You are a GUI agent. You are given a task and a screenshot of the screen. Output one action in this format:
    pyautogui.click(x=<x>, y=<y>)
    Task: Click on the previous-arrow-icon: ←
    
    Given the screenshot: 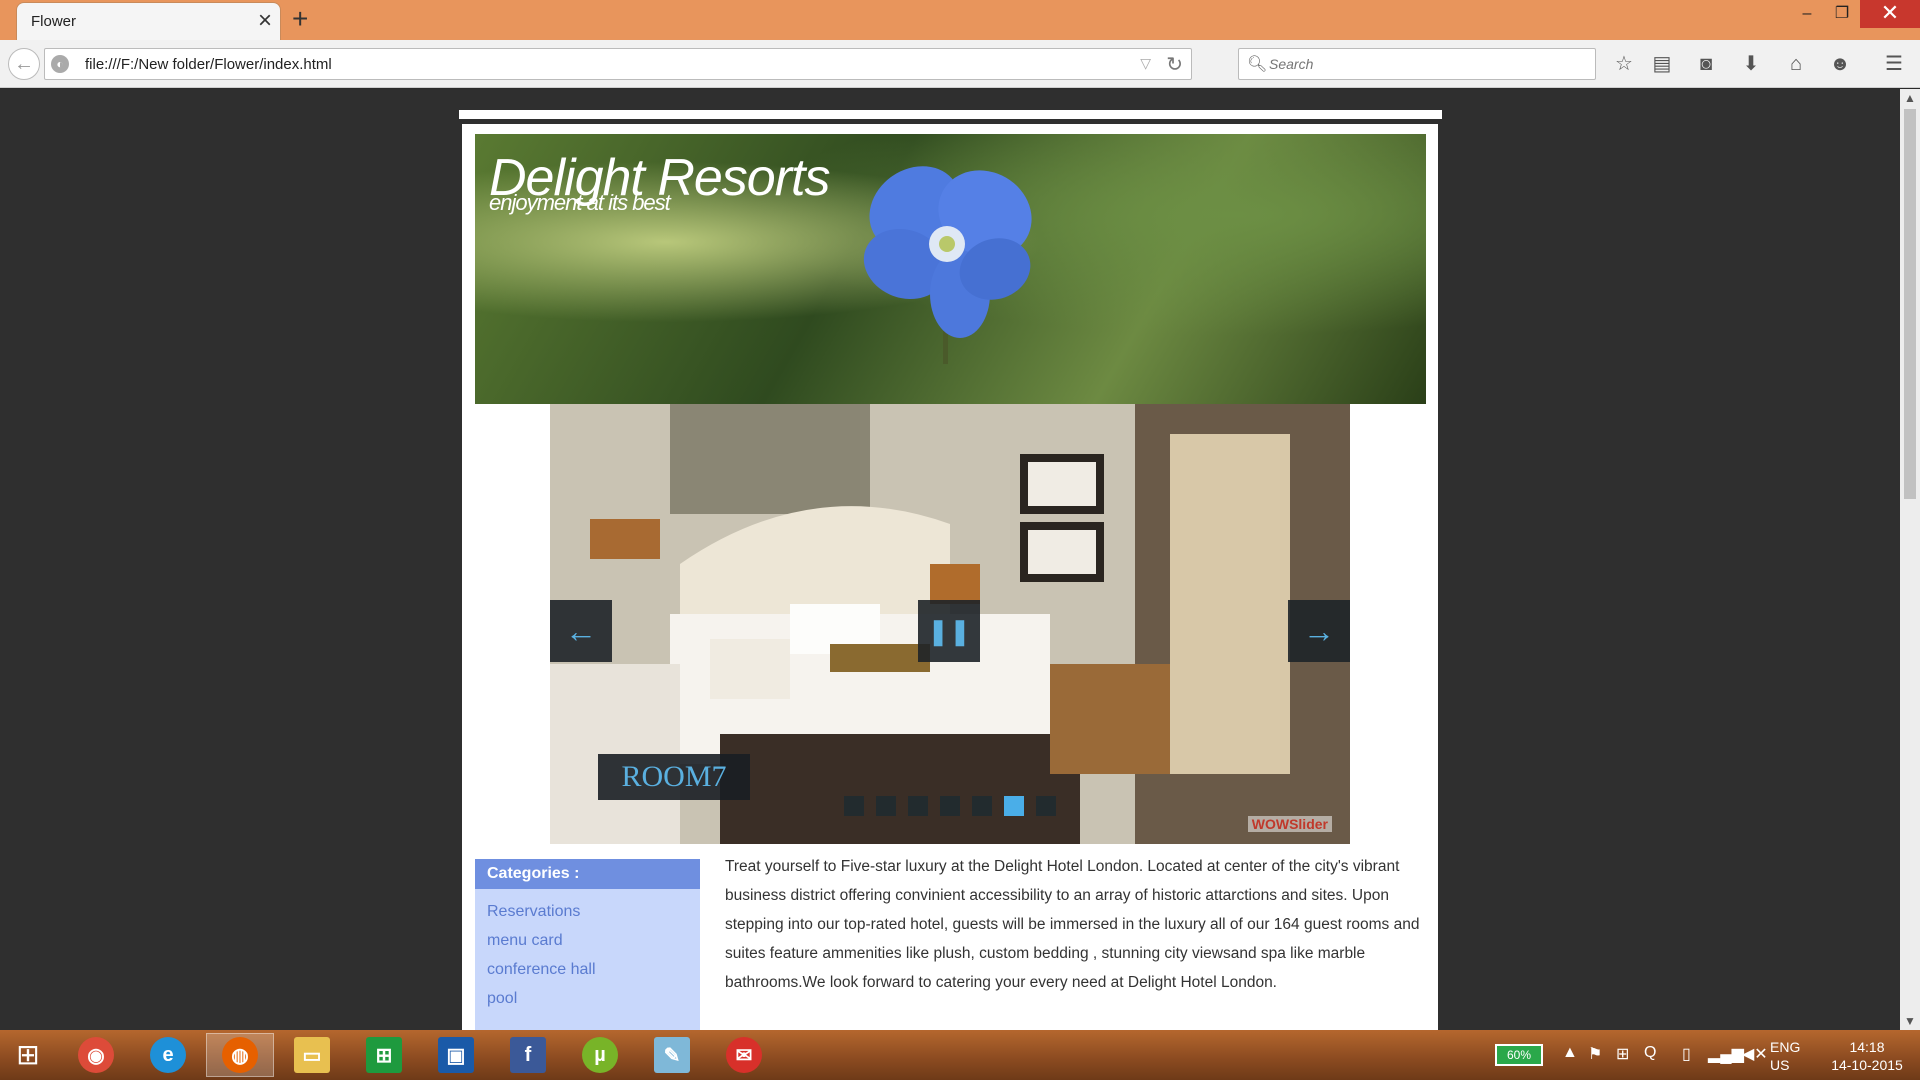 What is the action you would take?
    pyautogui.click(x=581, y=631)
    